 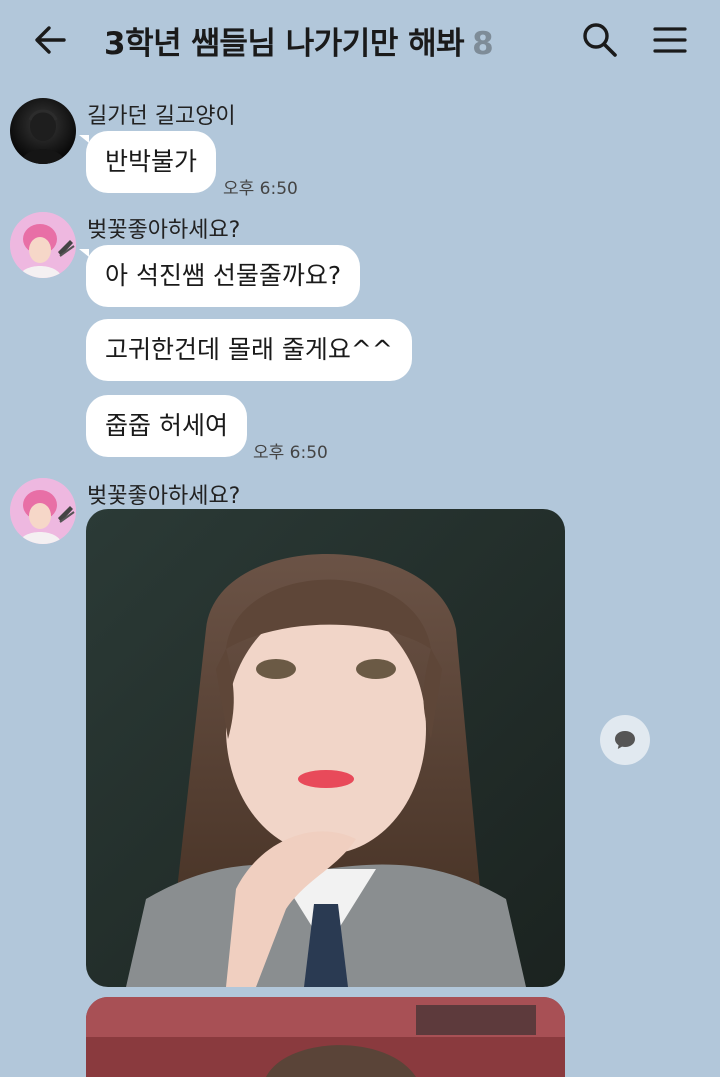 What do you see at coordinates (147, 162) in the screenshot?
I see `message-bubble: 반박불가` at bounding box center [147, 162].